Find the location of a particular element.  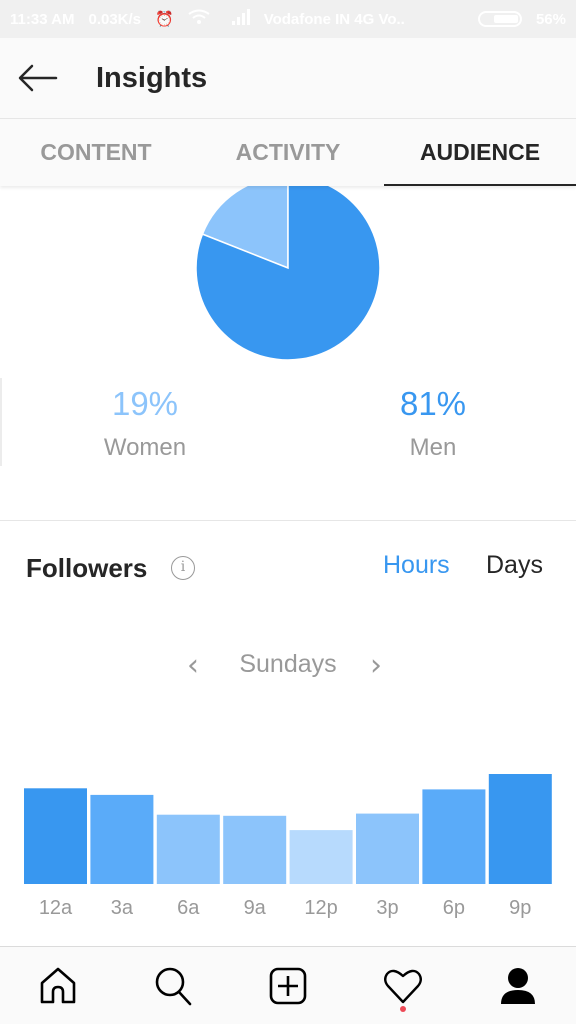

bar-6p is located at coordinates (454, 836).